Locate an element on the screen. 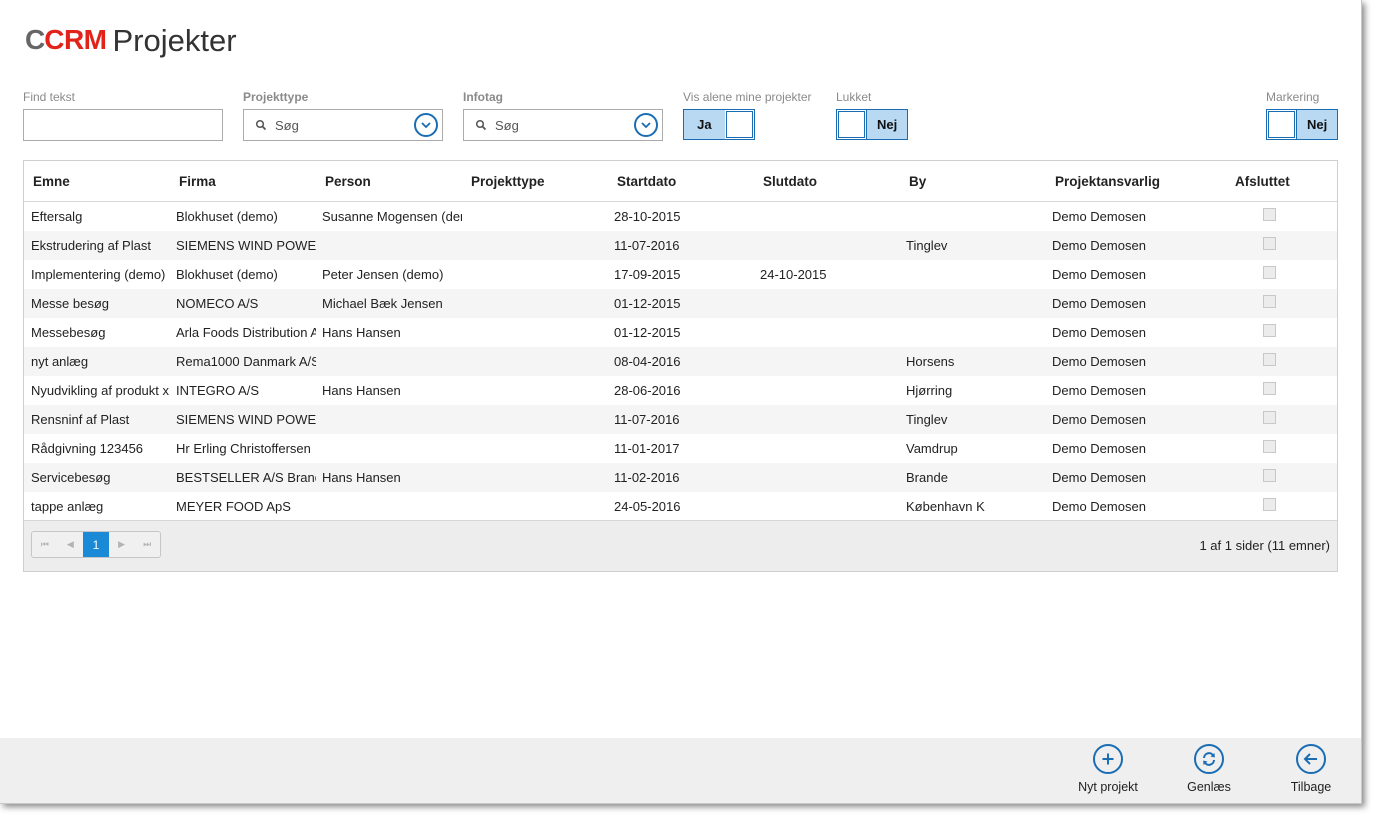  back-button: Tilbage is located at coordinates (1311, 769).